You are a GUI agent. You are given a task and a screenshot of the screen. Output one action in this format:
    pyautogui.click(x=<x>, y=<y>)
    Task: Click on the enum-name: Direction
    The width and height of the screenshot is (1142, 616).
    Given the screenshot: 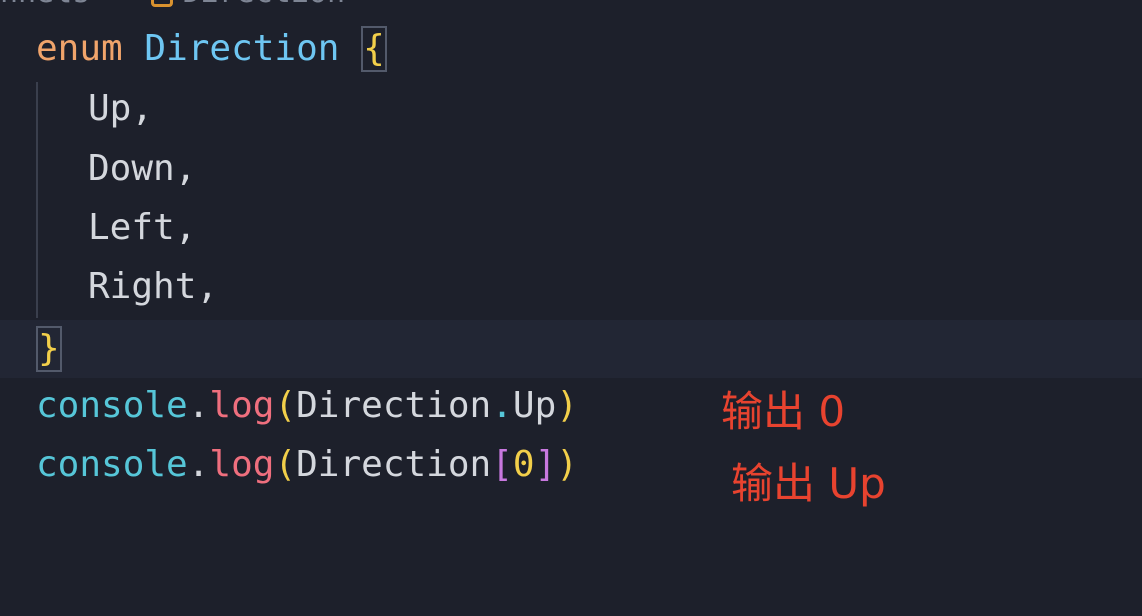 What is the action you would take?
    pyautogui.click(x=242, y=48)
    